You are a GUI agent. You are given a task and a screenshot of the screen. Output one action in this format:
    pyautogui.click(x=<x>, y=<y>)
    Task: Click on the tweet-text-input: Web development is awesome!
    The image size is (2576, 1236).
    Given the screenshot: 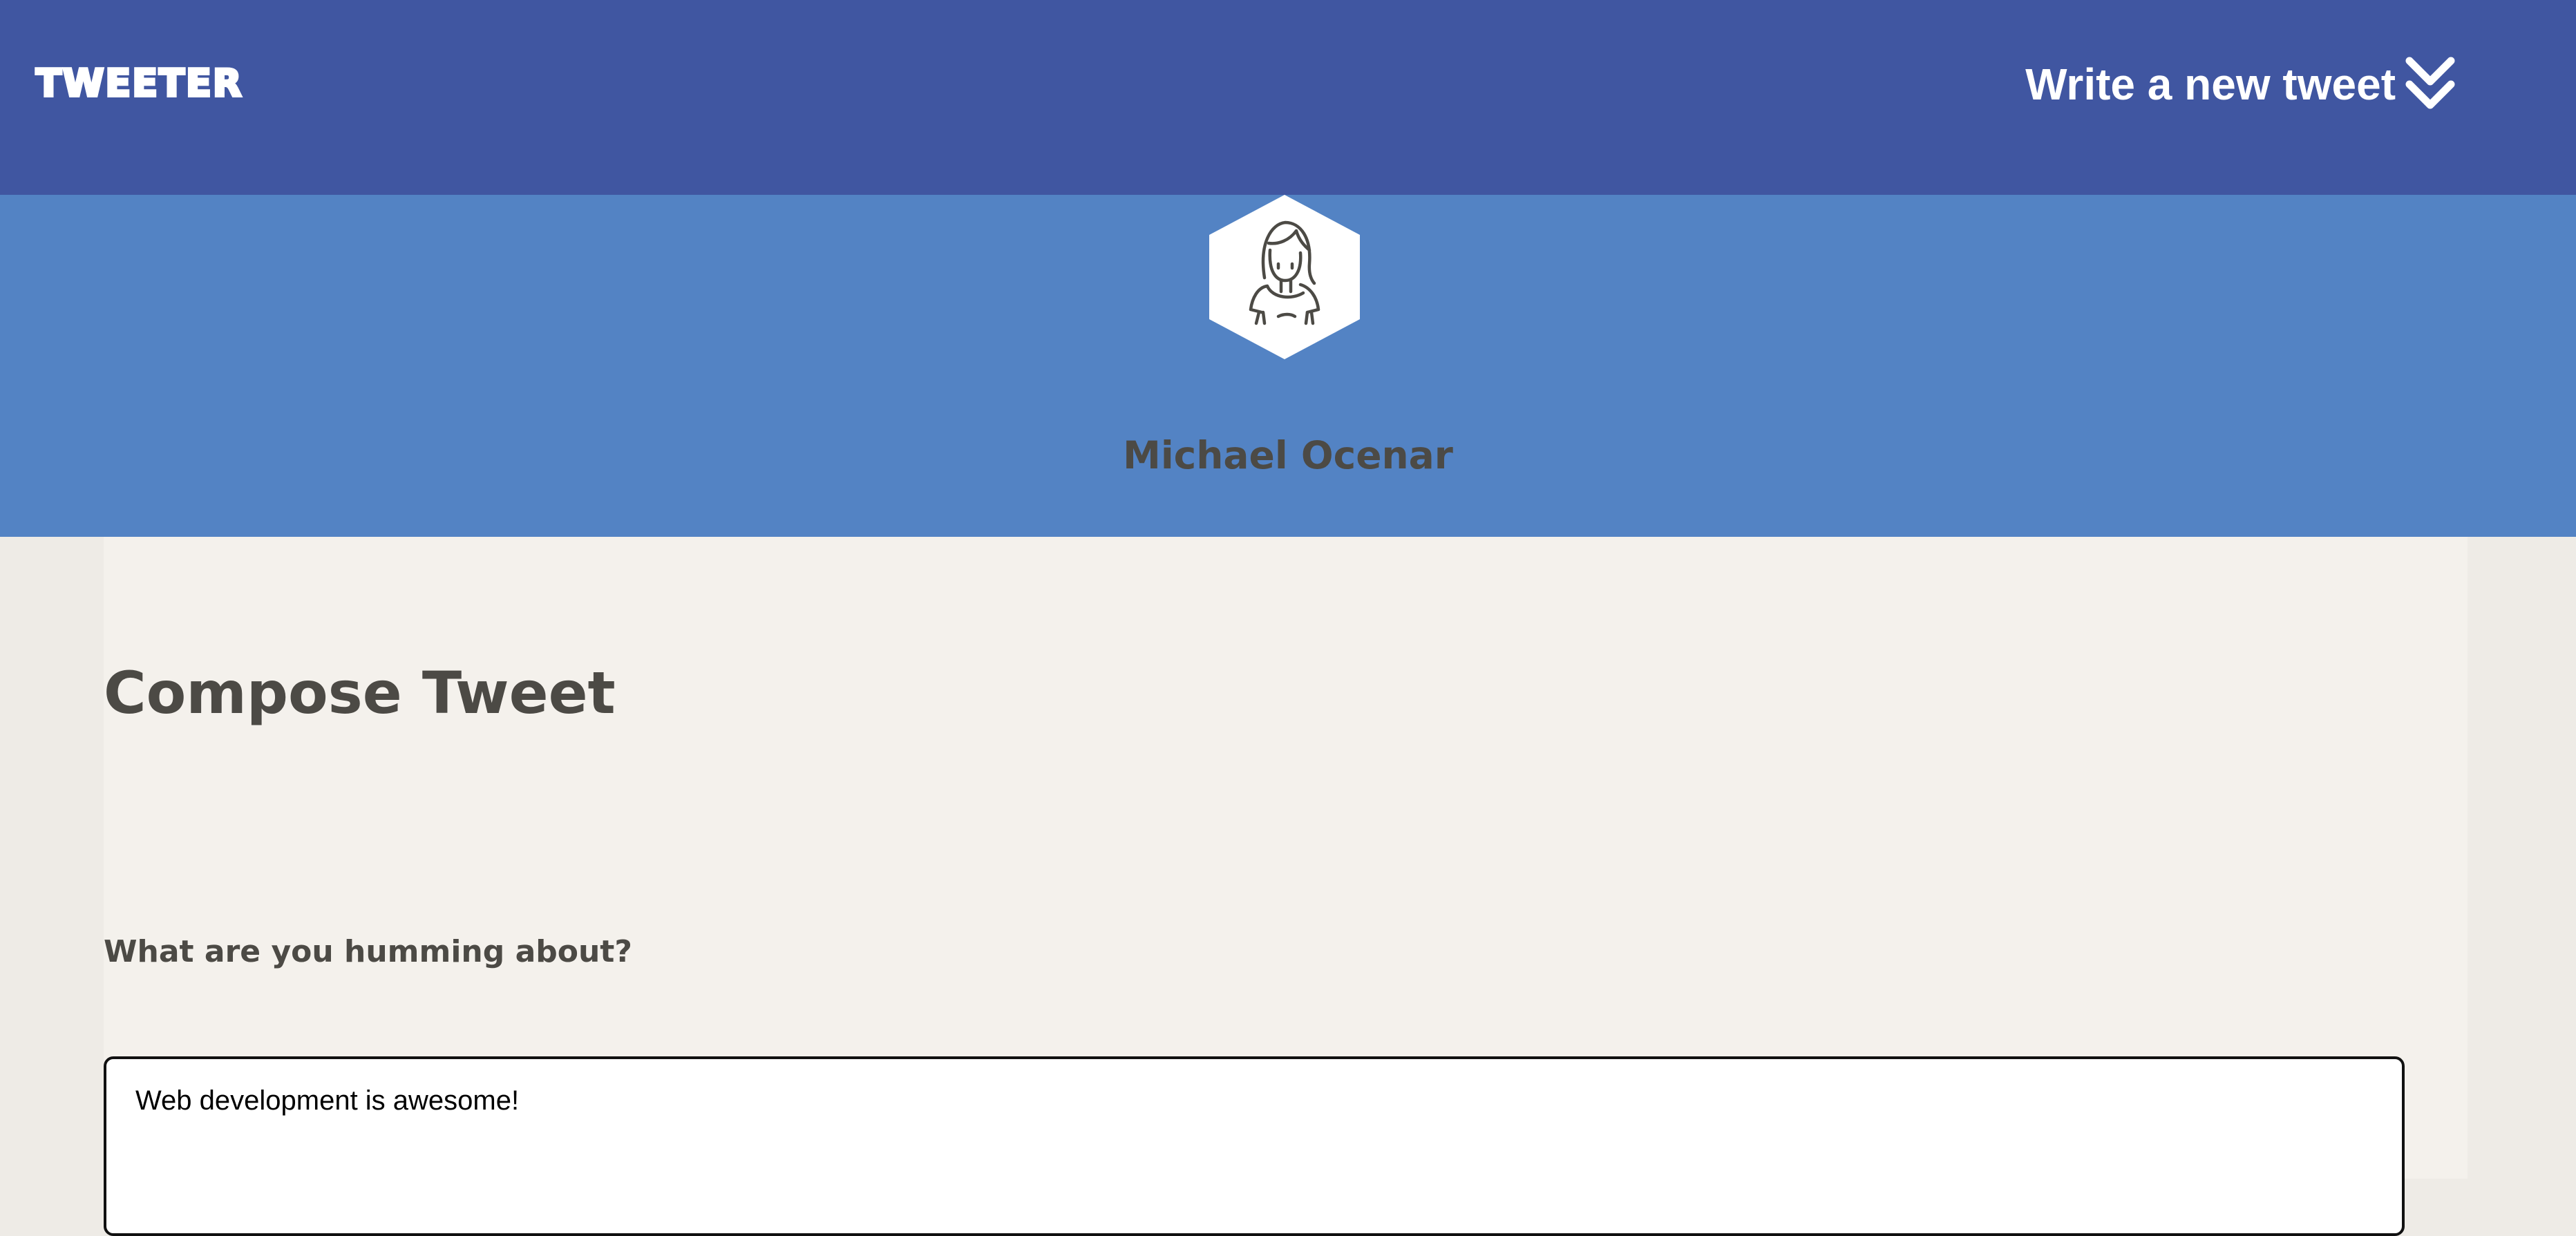 What is the action you would take?
    pyautogui.click(x=1254, y=1146)
    